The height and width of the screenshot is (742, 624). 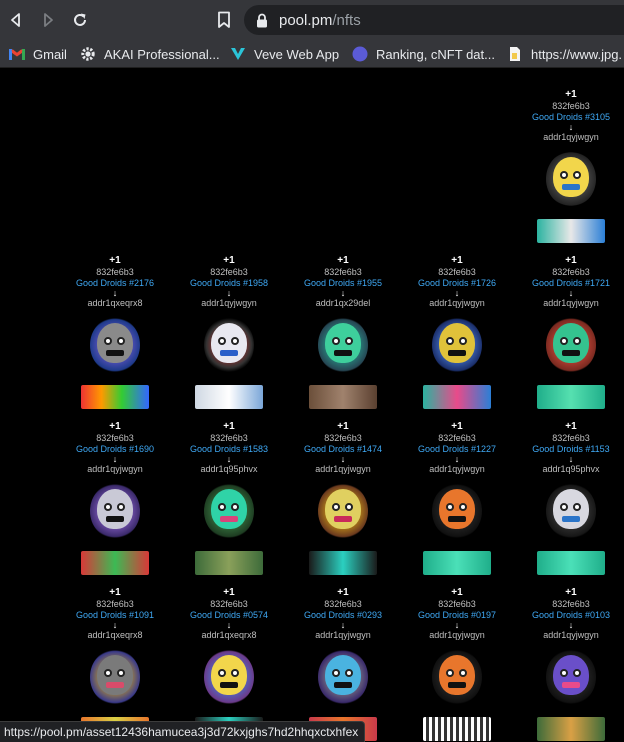 I want to click on bookmark-label: https://www.jpg., so click(x=577, y=54).